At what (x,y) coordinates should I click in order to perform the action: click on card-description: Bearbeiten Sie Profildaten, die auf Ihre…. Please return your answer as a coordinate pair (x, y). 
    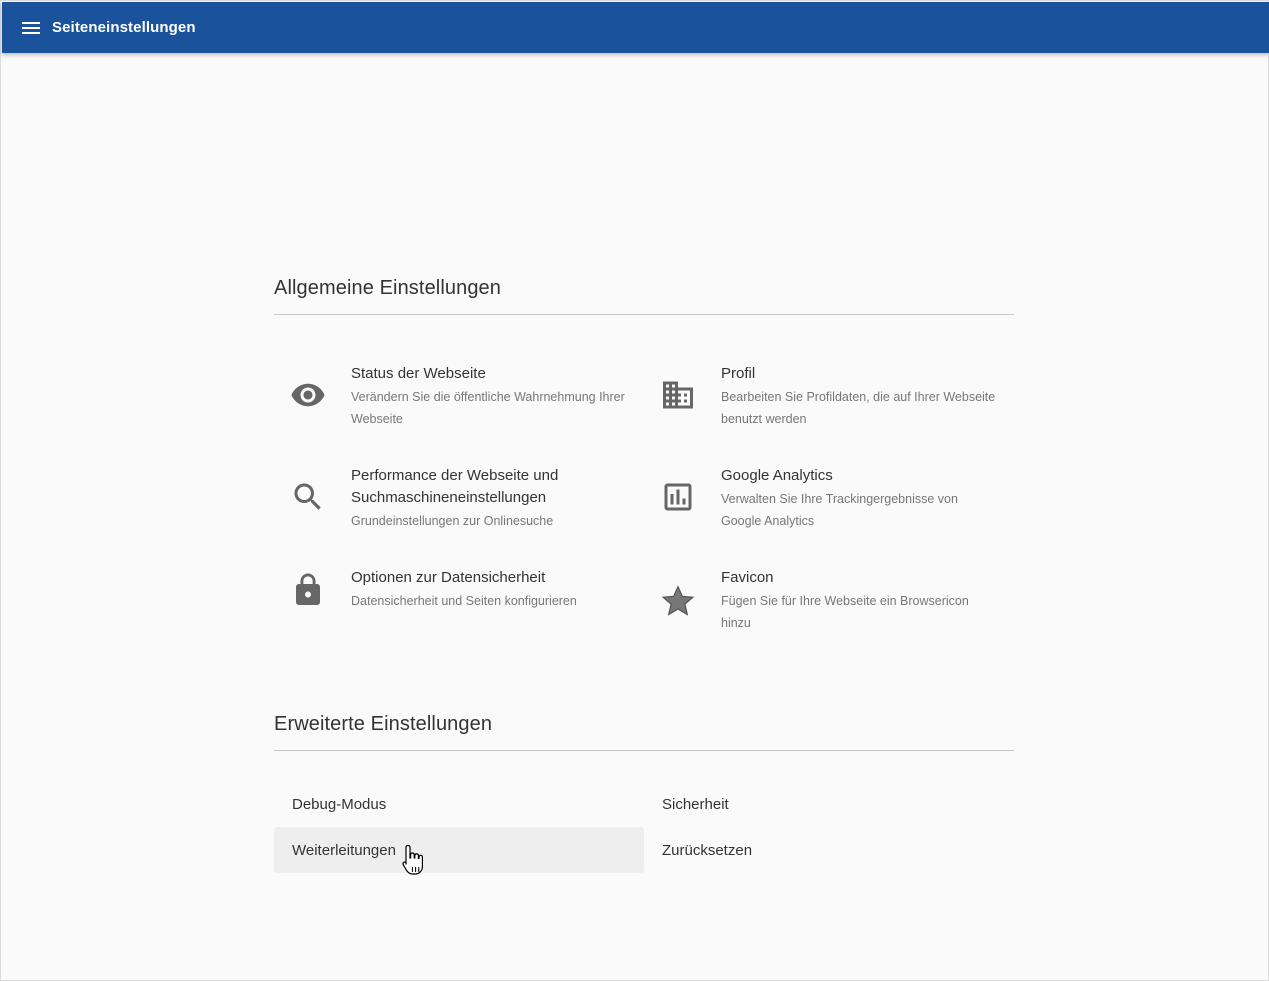
    Looking at the image, I should click on (858, 408).